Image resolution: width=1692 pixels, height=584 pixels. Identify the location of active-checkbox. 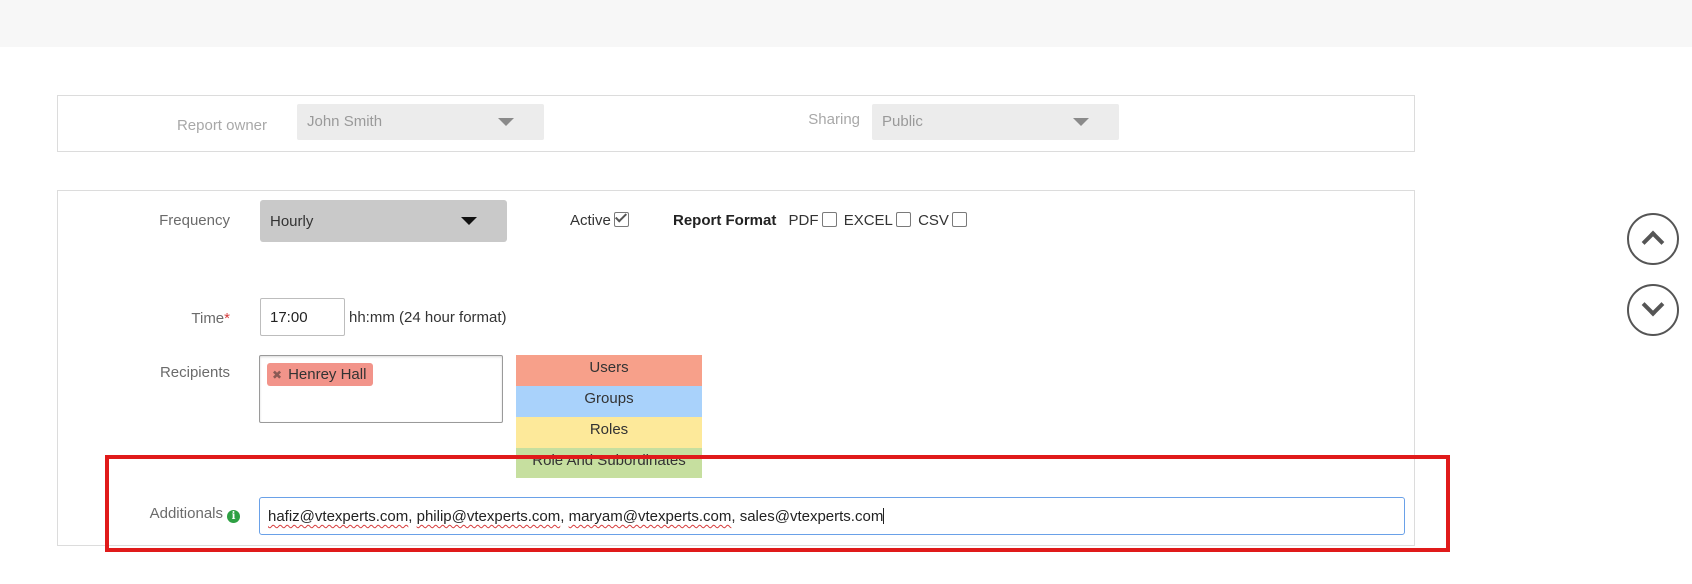
(621, 219).